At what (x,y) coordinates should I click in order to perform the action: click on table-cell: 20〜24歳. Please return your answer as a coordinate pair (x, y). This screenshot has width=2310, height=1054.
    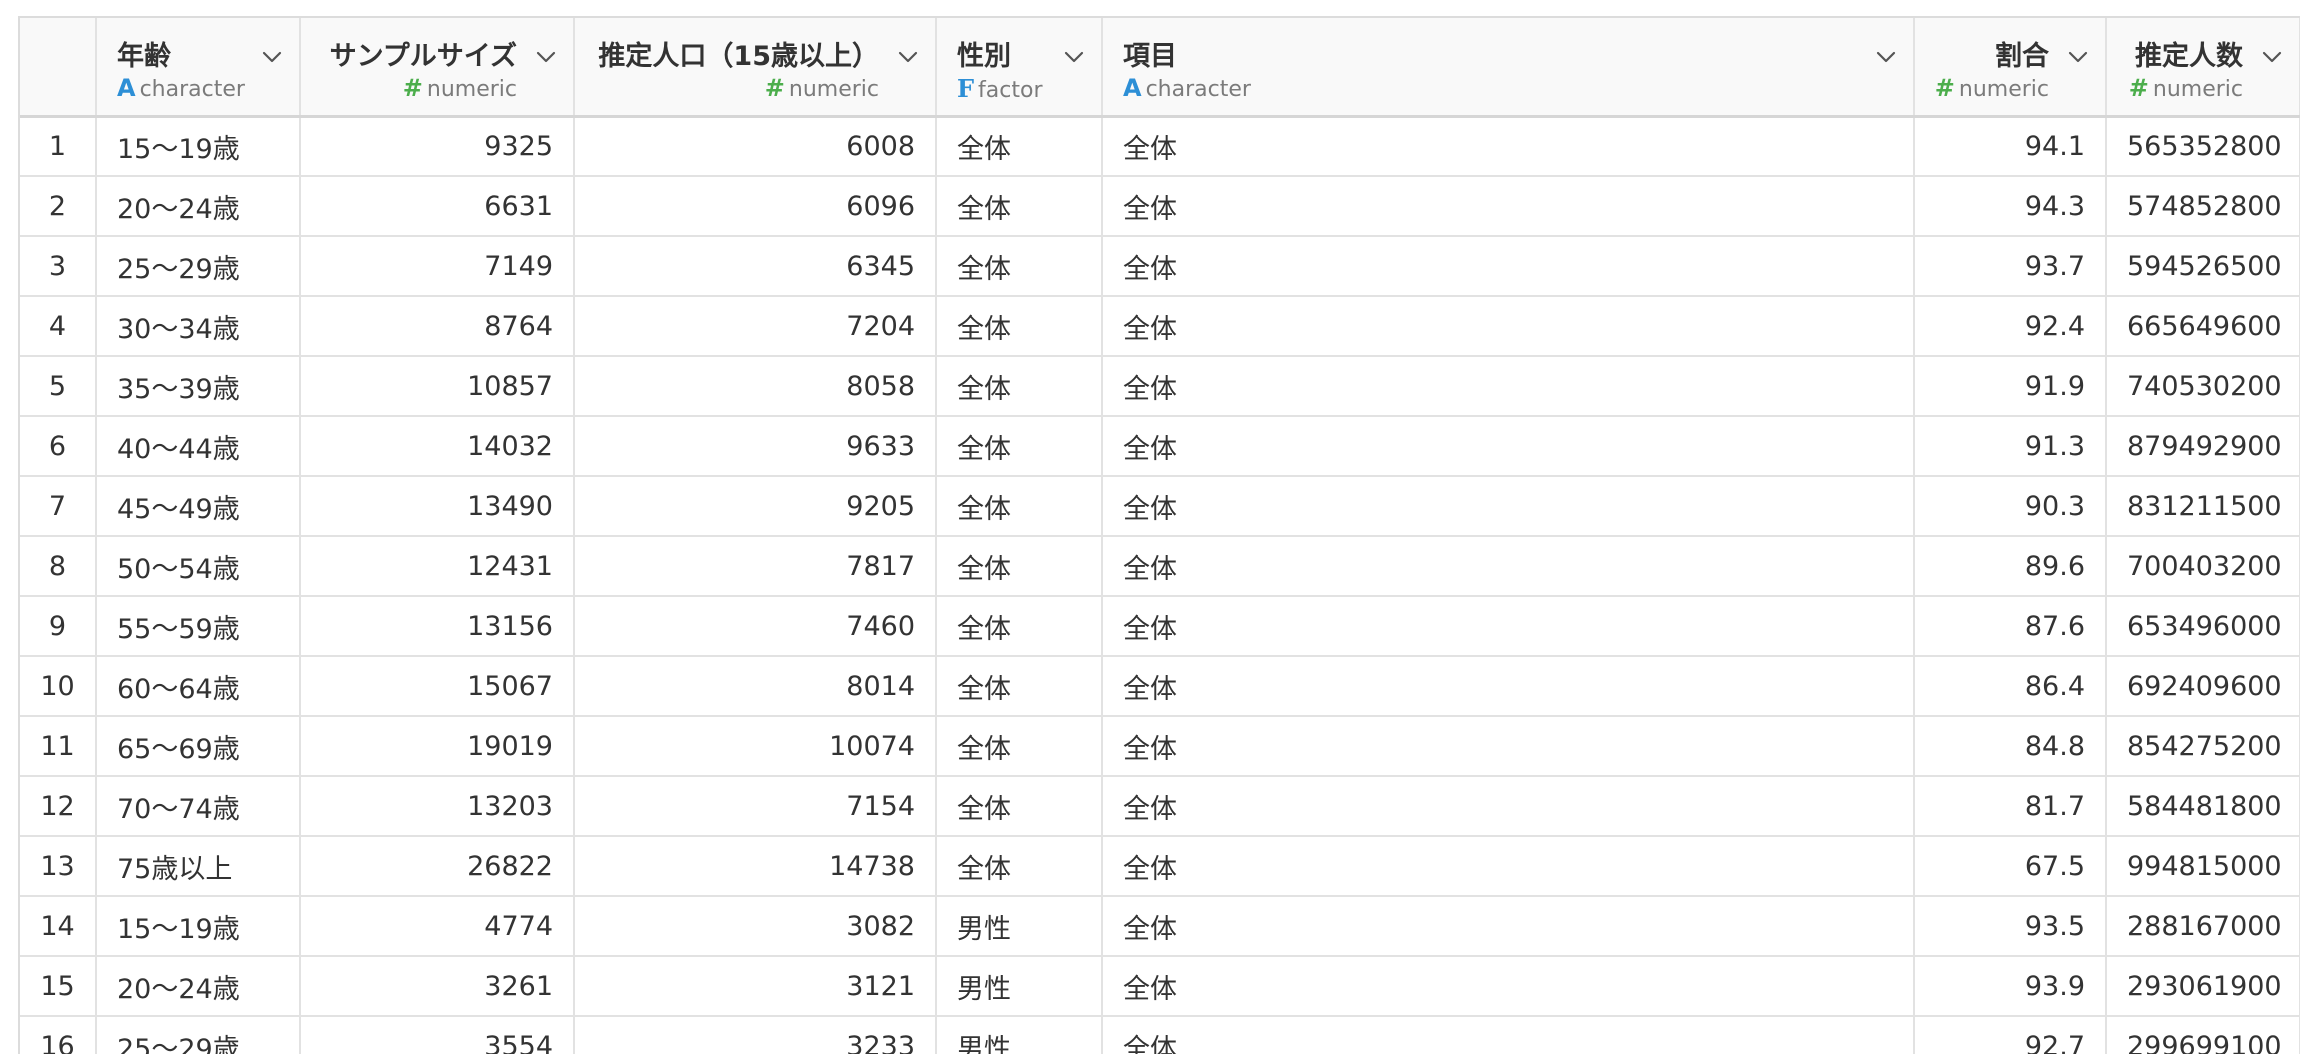
    Looking at the image, I should click on (198, 986).